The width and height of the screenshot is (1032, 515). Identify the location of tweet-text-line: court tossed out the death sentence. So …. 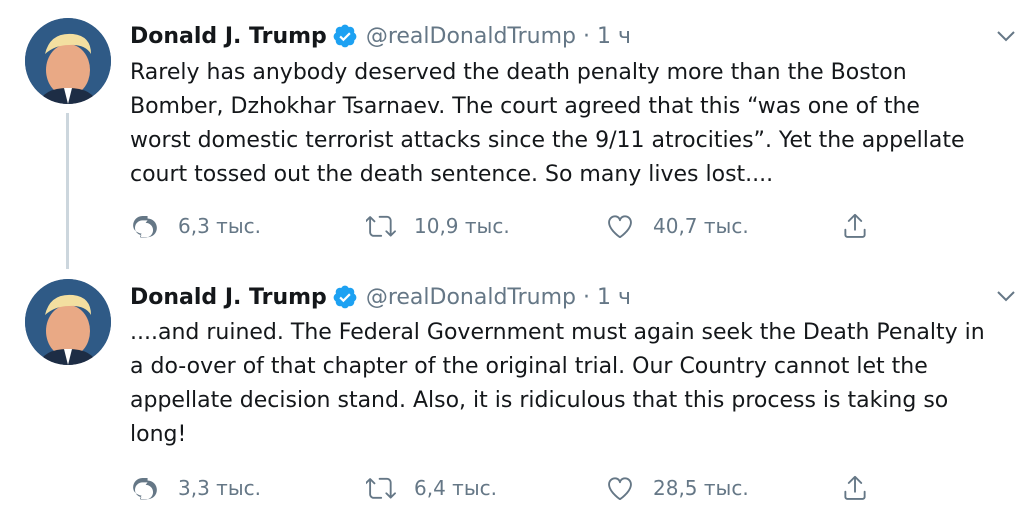
(452, 174).